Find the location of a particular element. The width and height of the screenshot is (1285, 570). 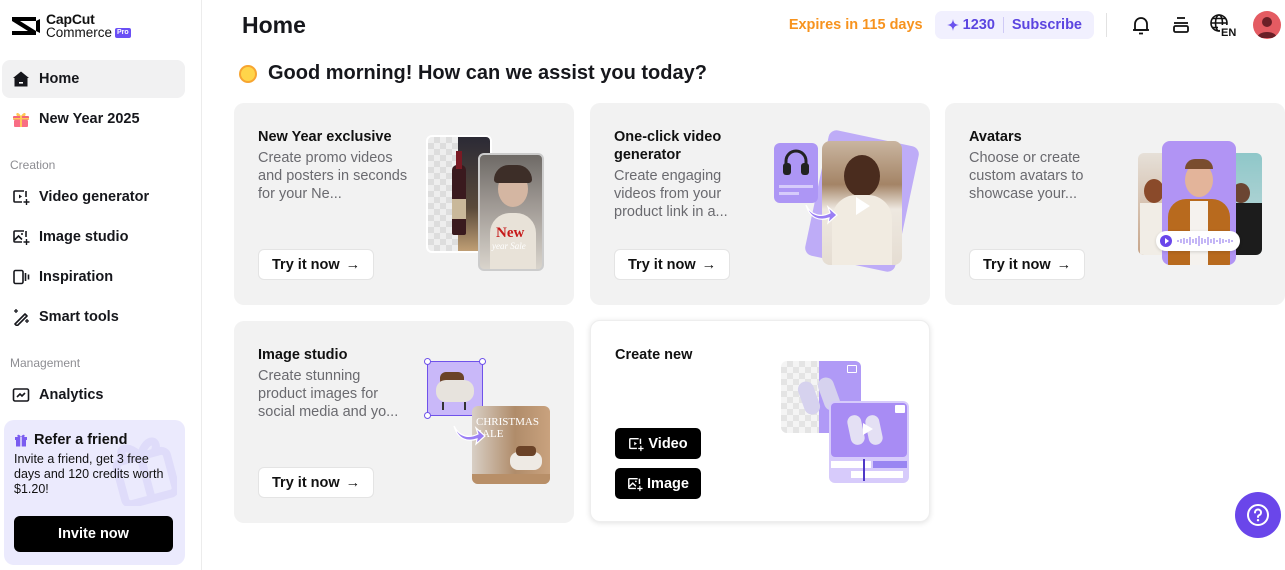

waveform-icon is located at coordinates (1205, 241).